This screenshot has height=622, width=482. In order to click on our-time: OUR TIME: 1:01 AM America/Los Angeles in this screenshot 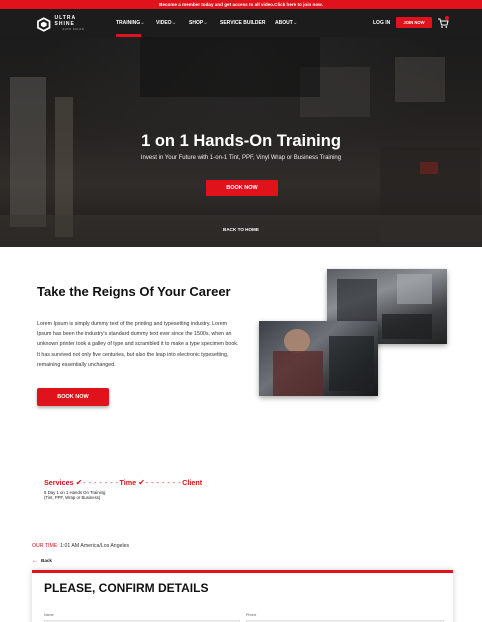, I will do `click(80, 546)`.